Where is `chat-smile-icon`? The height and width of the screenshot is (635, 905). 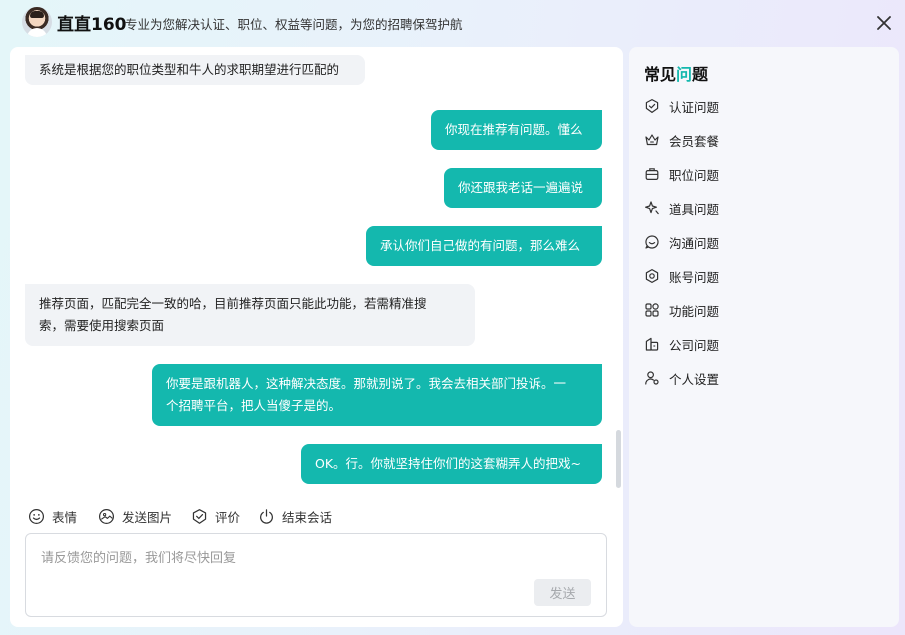
chat-smile-icon is located at coordinates (652, 242).